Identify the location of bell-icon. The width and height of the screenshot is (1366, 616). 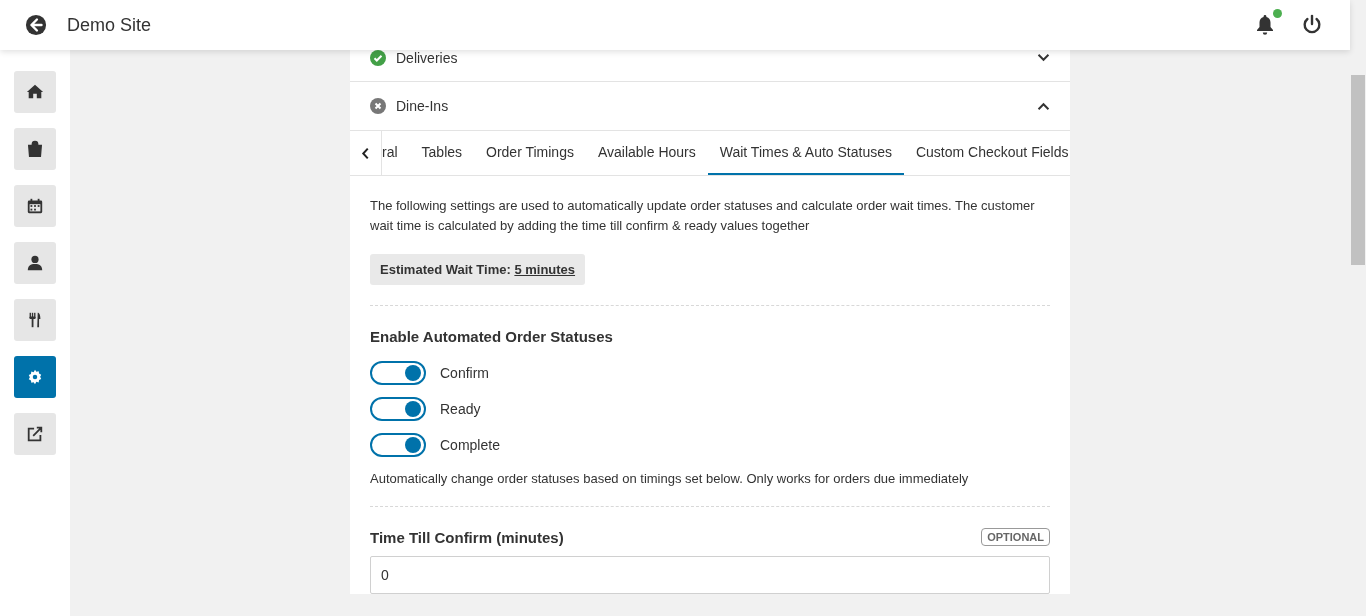
(1265, 25).